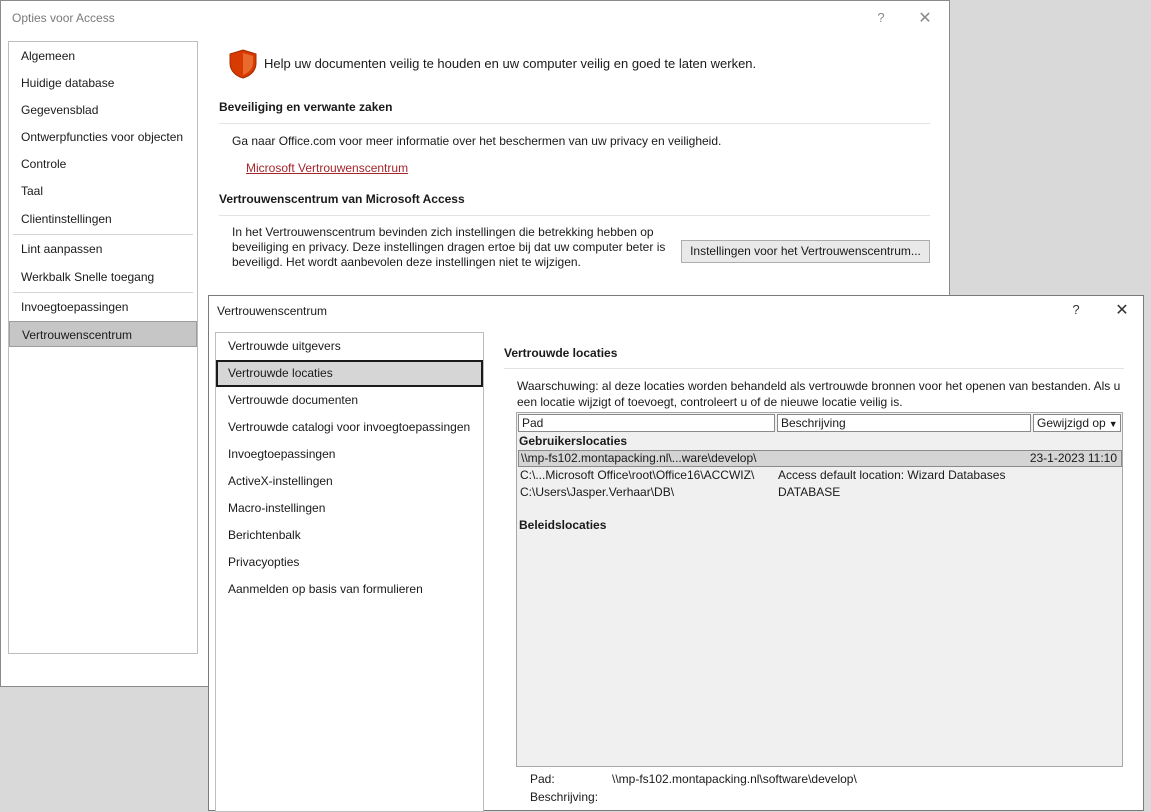 Image resolution: width=1151 pixels, height=812 pixels. I want to click on microsoft-trust-center-link: Microsoft Vertrouwenscentrum, so click(327, 168).